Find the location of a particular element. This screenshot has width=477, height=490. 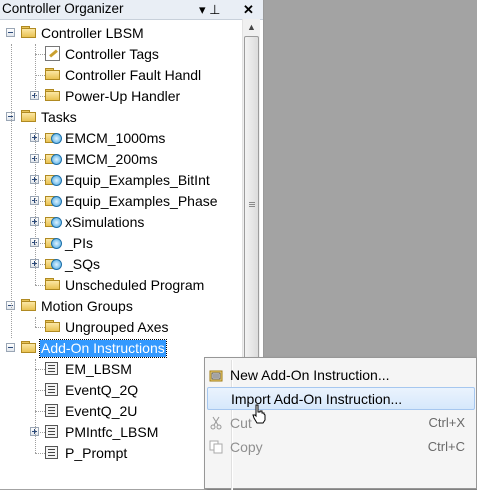

menu-item-label: Copy is located at coordinates (246, 447).